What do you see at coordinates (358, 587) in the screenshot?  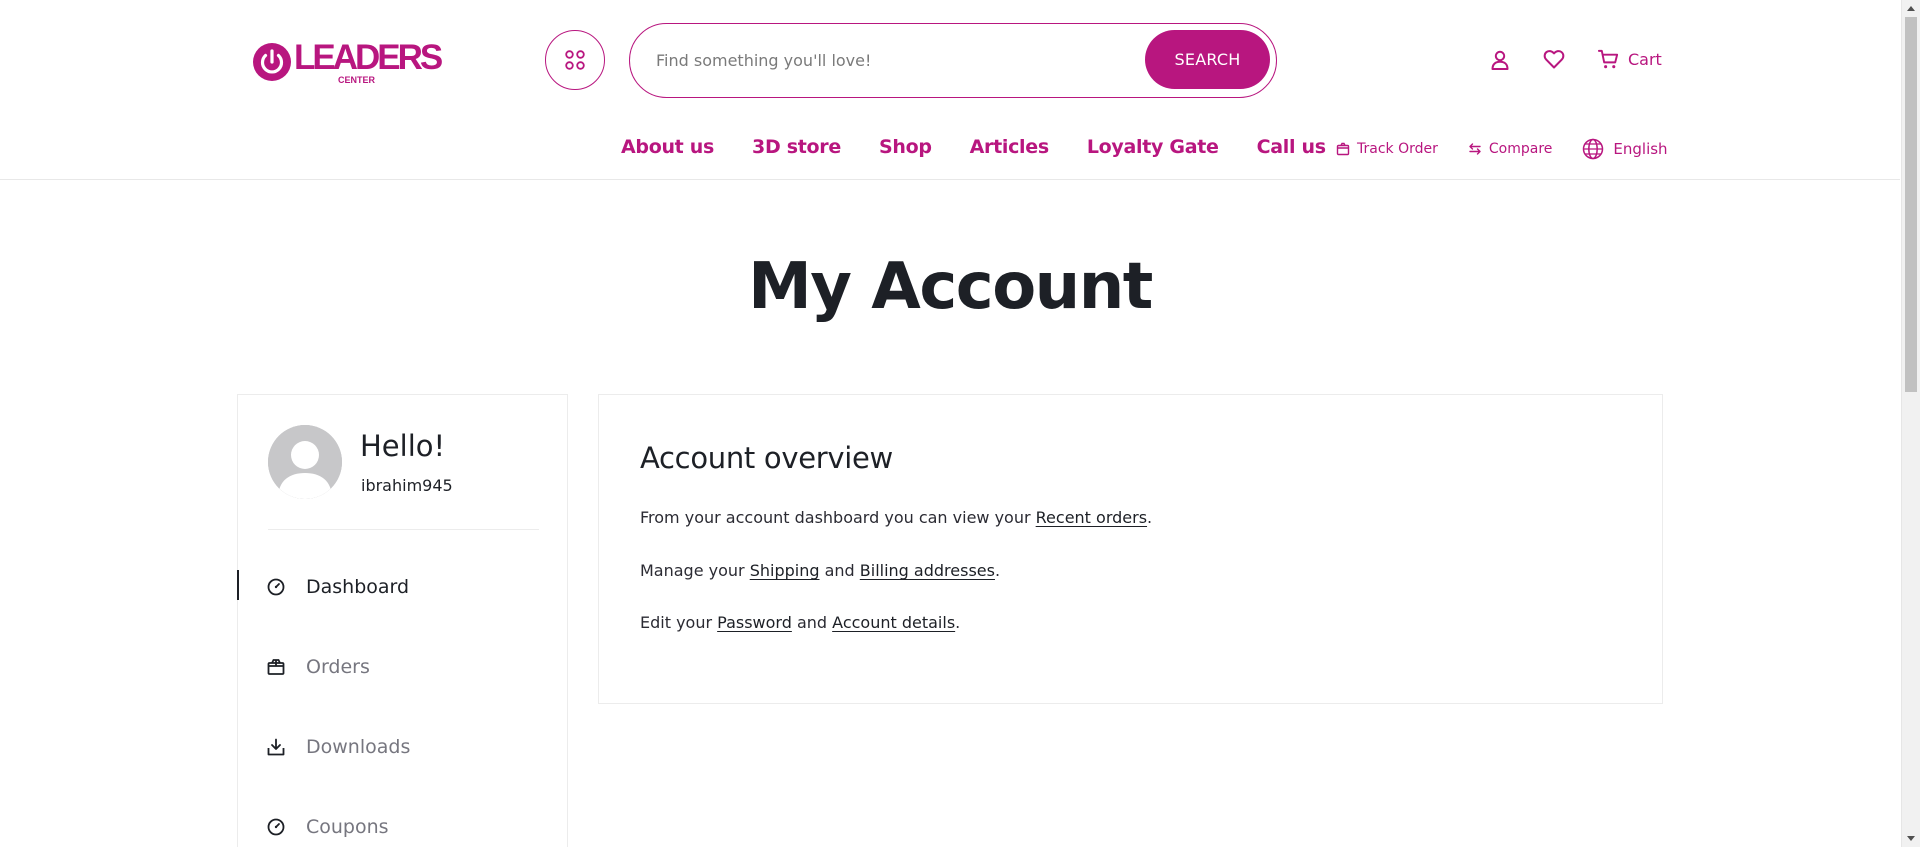 I see `sidebar-item-label: Dashboard` at bounding box center [358, 587].